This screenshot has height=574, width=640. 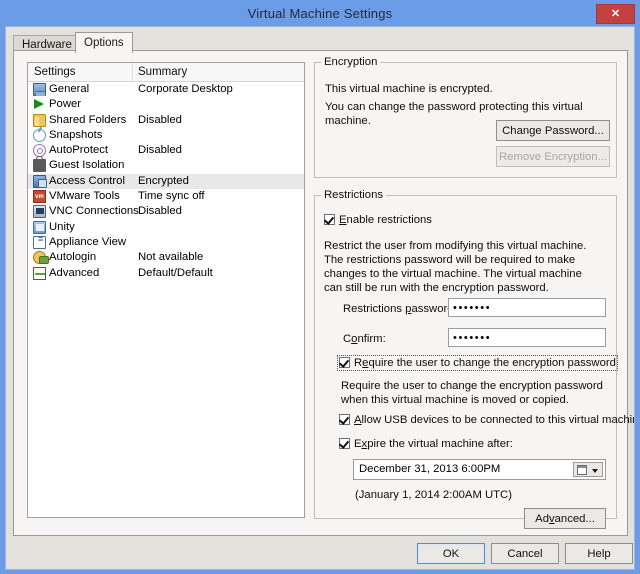 What do you see at coordinates (39, 227) in the screenshot?
I see `unity-icon` at bounding box center [39, 227].